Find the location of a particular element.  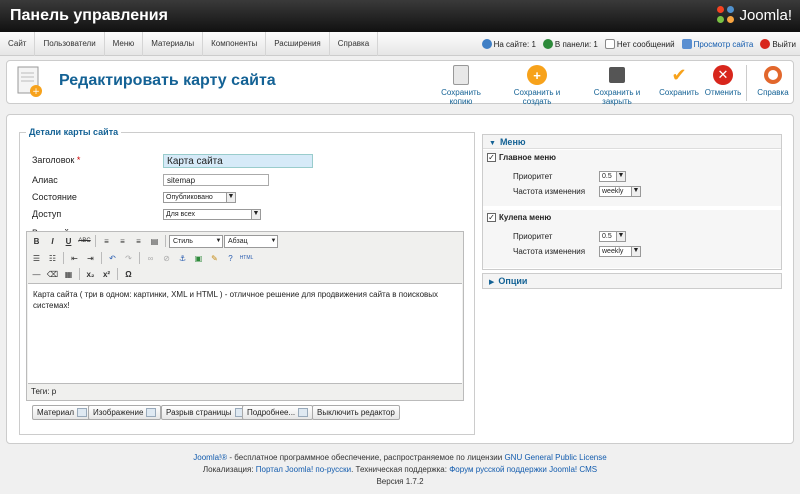

align-left-icon: ≡ is located at coordinates (106, 241).